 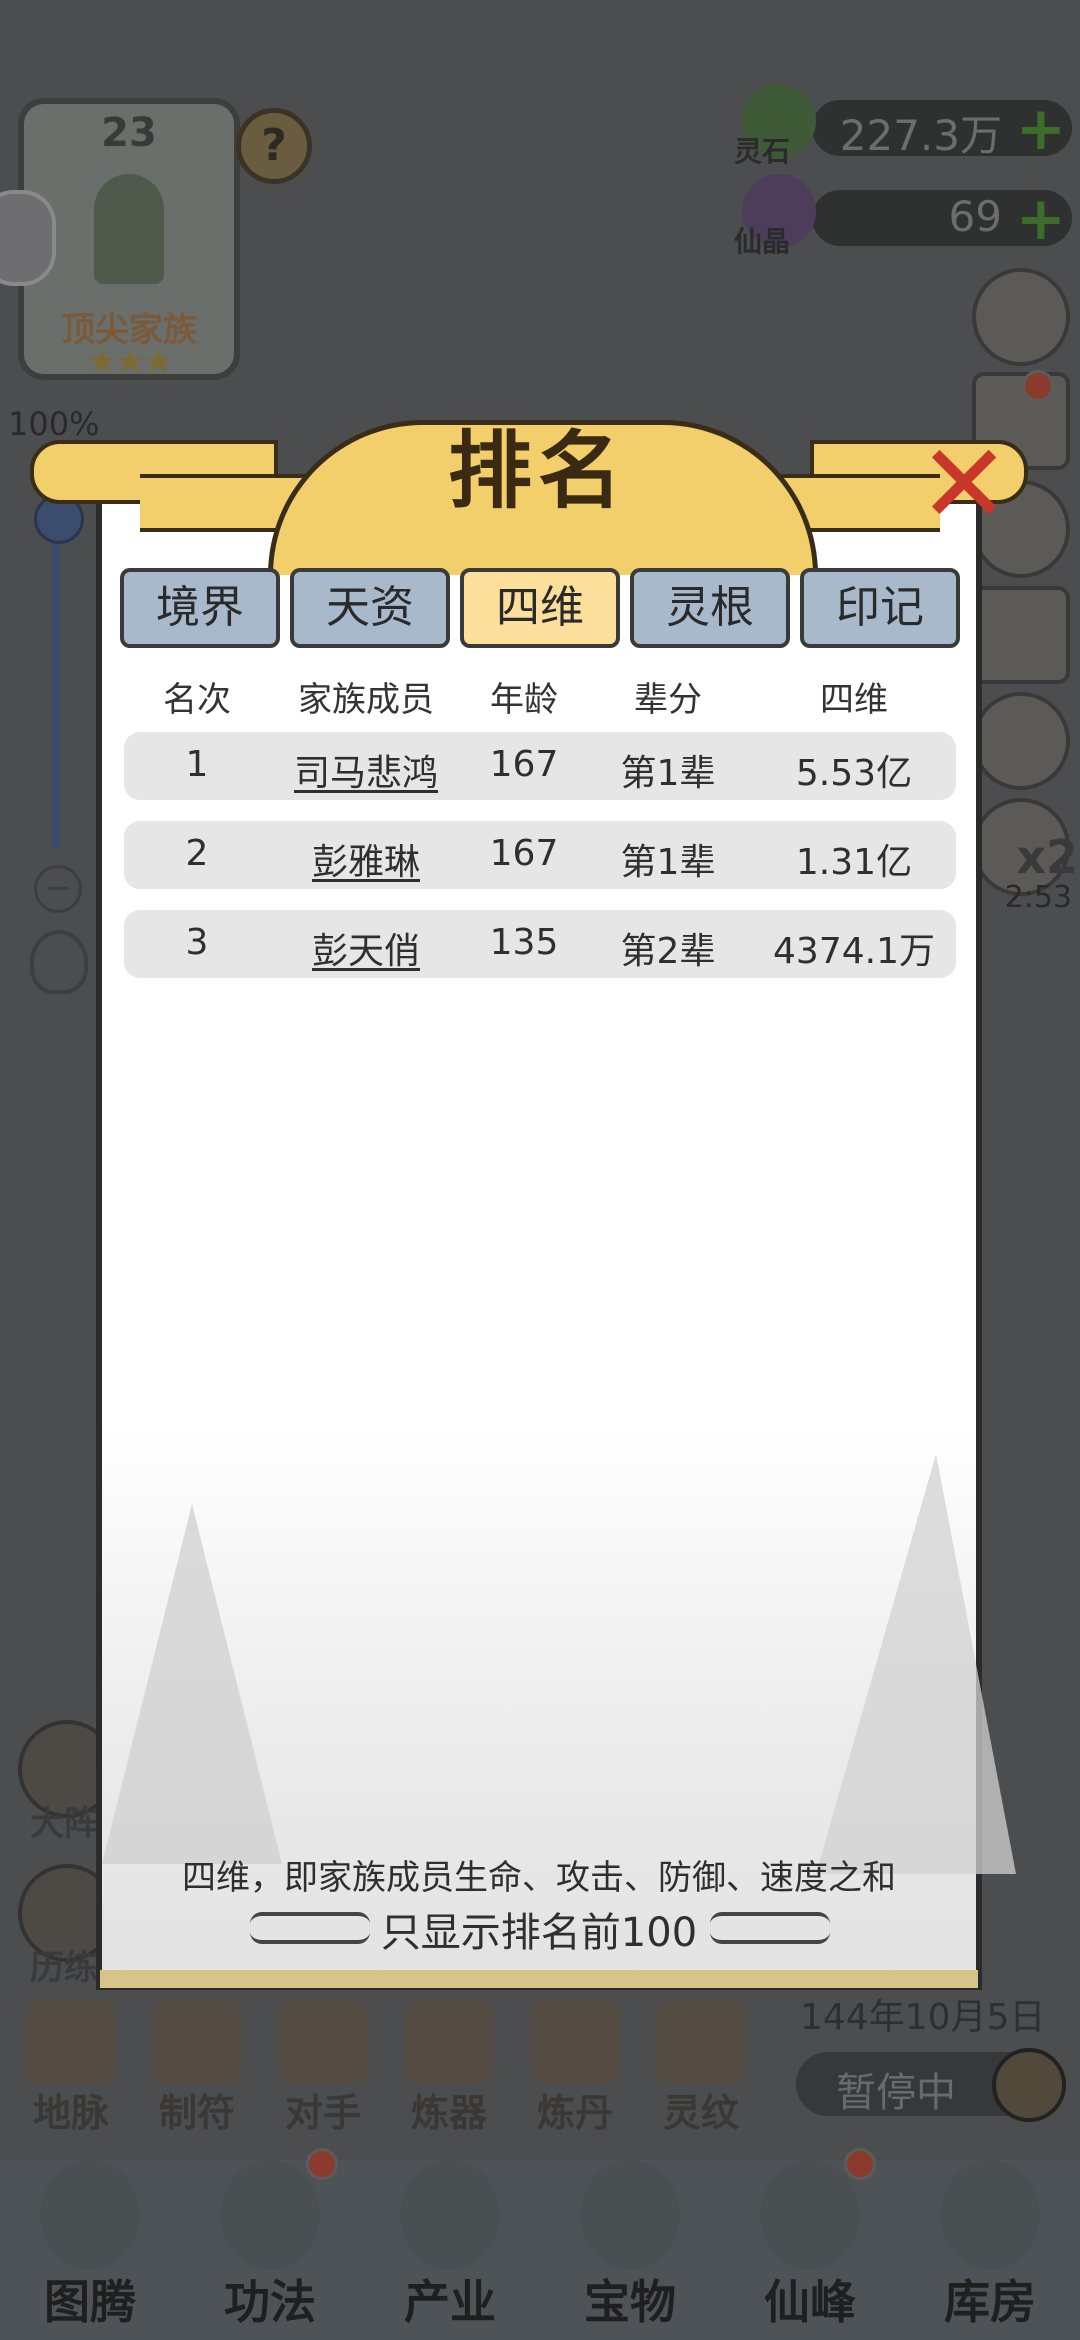 I want to click on skill-bar: 地脉 制符 对手 炼器 炼丹 灵纹, so click(x=396, y=2067).